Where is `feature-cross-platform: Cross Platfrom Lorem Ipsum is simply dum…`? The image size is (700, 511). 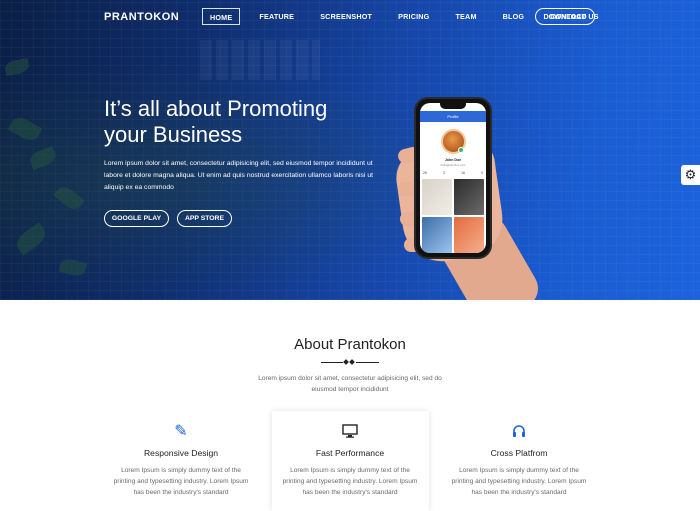
feature-cross-platform: Cross Platfrom Lorem Ipsum is simply dum… is located at coordinates (519, 460).